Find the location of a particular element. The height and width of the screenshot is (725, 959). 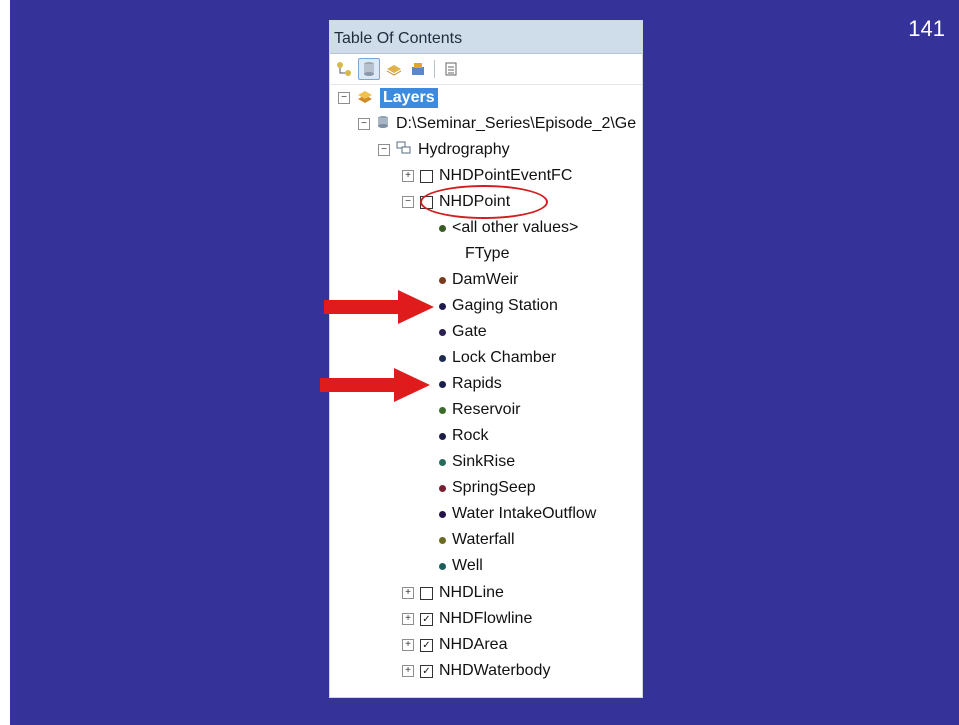

layer-label: NHDWaterbody is located at coordinates (495, 670).